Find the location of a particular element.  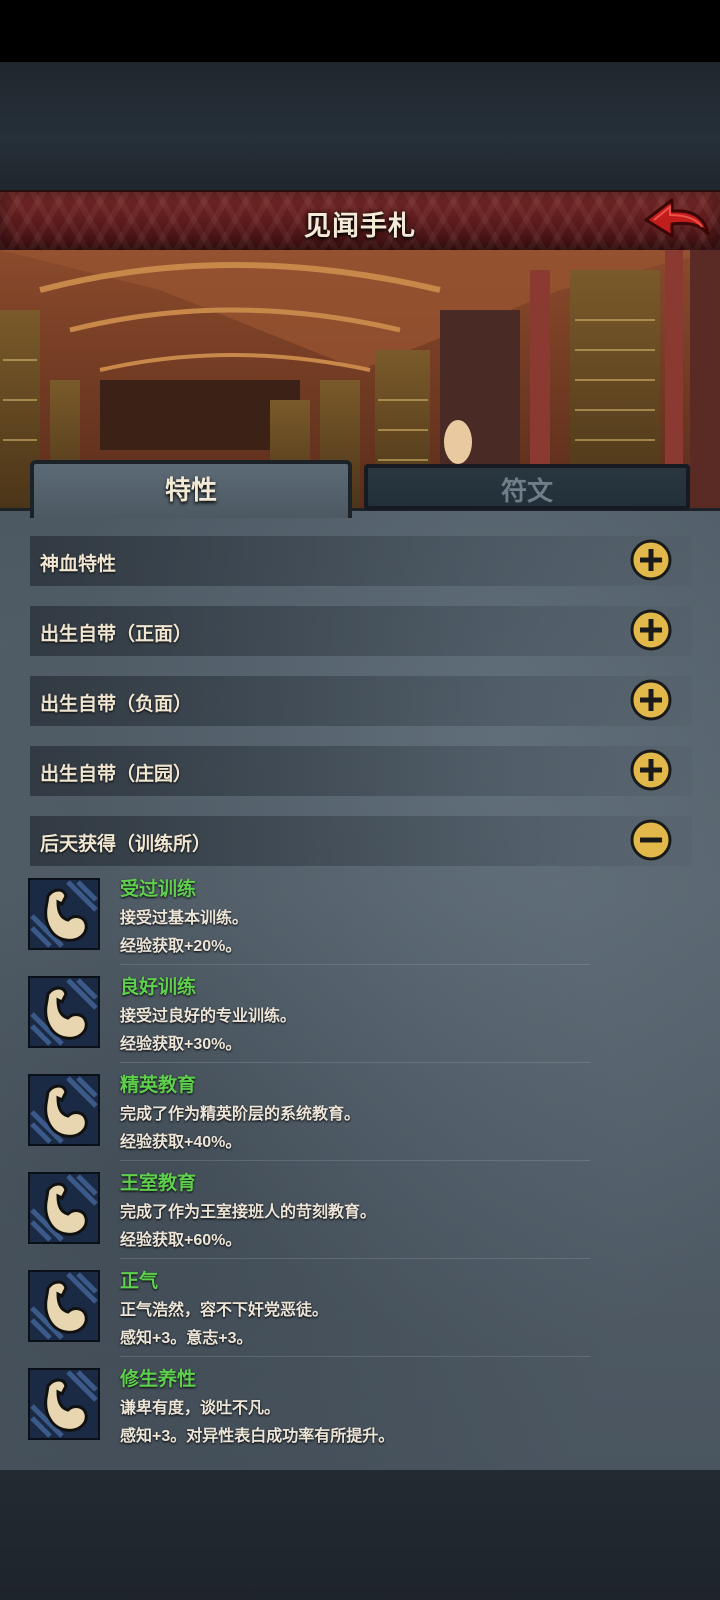

trait-description: 接受过基本训练。 is located at coordinates (184, 918).